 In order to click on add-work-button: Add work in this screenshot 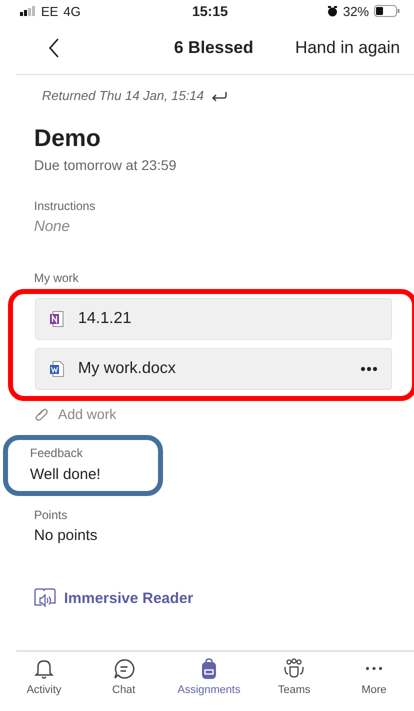, I will do `click(75, 414)`.